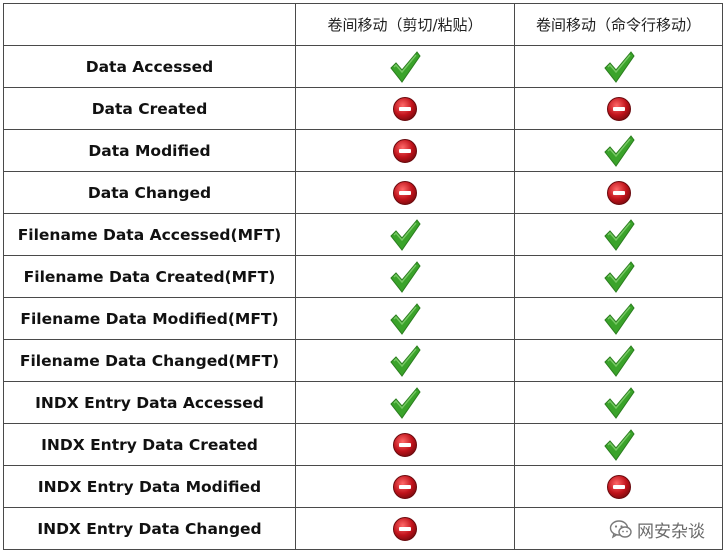 This screenshot has height=557, width=727. I want to click on row-label: Filename Data Changed(MFT), so click(149, 360).